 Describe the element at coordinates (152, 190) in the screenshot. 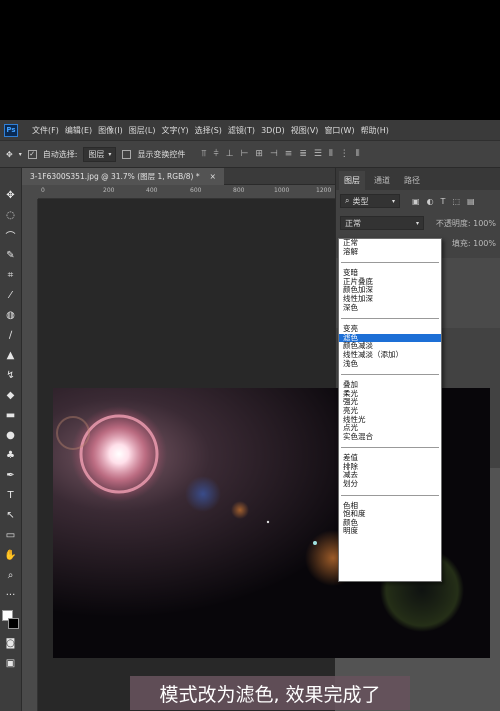

I see `ruler-tick-label: 400` at that location.